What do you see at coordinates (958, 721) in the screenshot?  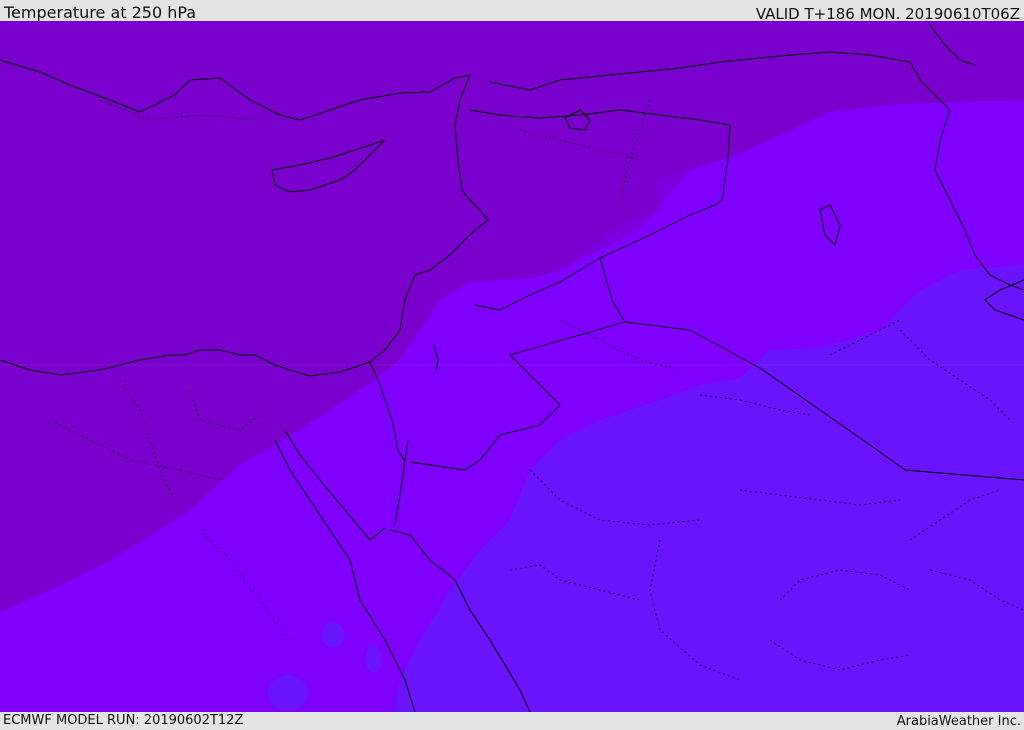 I see `credit: ArabiaWeather Inc.` at bounding box center [958, 721].